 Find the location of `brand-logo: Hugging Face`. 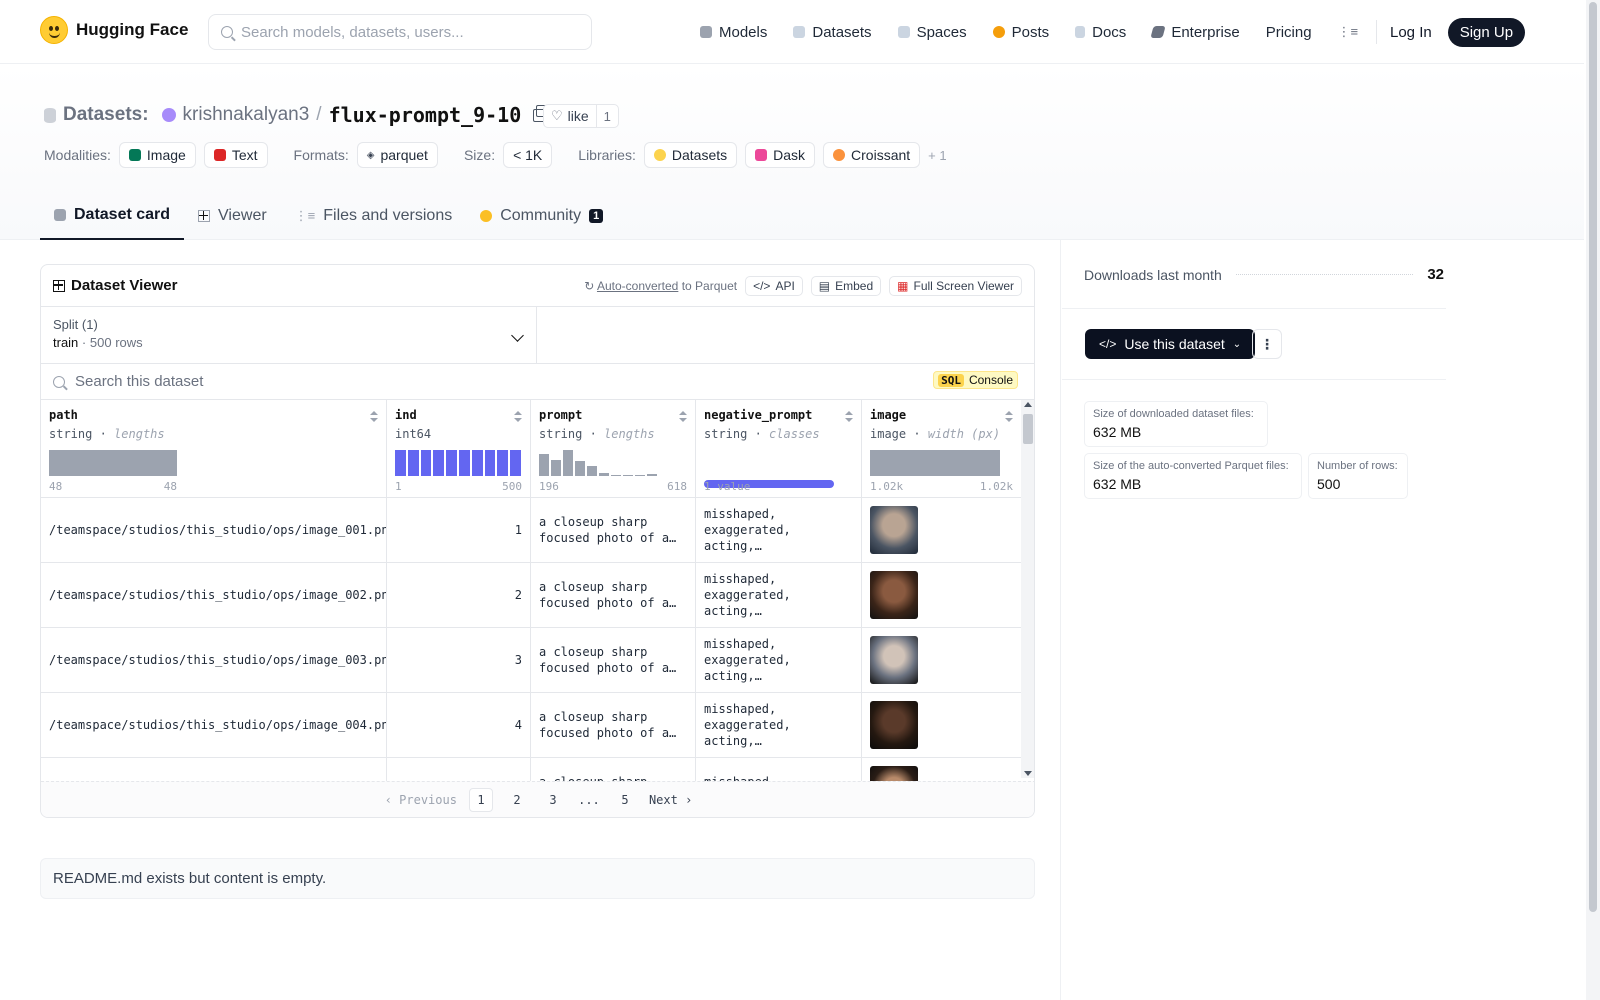

brand-logo: Hugging Face is located at coordinates (114, 30).